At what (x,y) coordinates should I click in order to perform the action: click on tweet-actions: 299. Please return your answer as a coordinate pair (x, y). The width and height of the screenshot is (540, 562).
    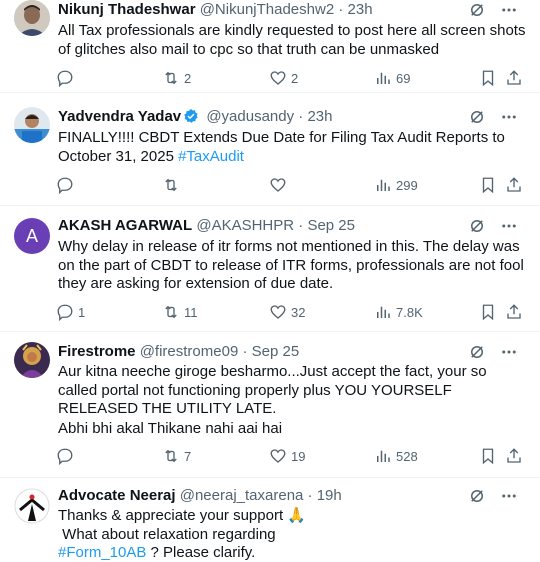
    Looking at the image, I should click on (291, 185).